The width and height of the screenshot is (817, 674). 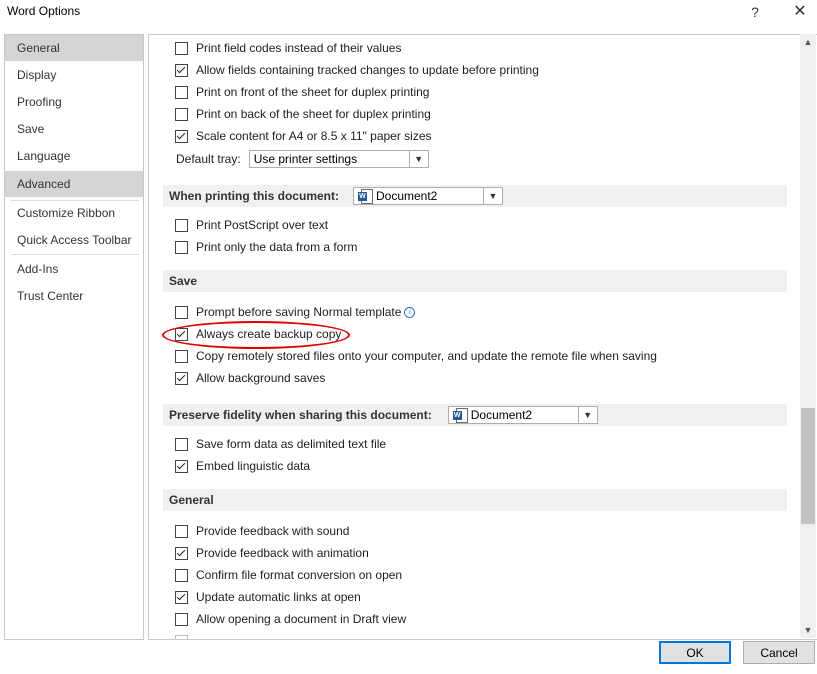 What do you see at coordinates (75, 254) in the screenshot?
I see `sidebar-divider` at bounding box center [75, 254].